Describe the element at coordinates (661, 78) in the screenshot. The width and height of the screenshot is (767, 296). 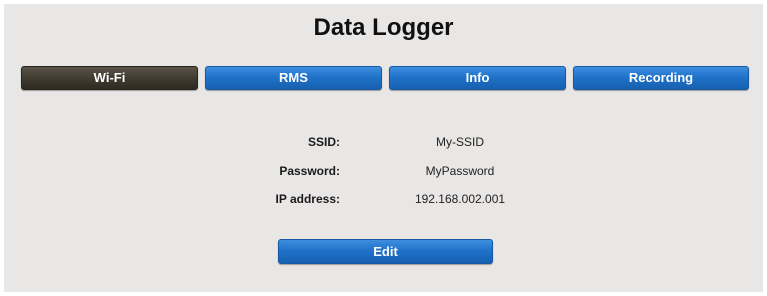
I see `tab-recording: Recording` at that location.